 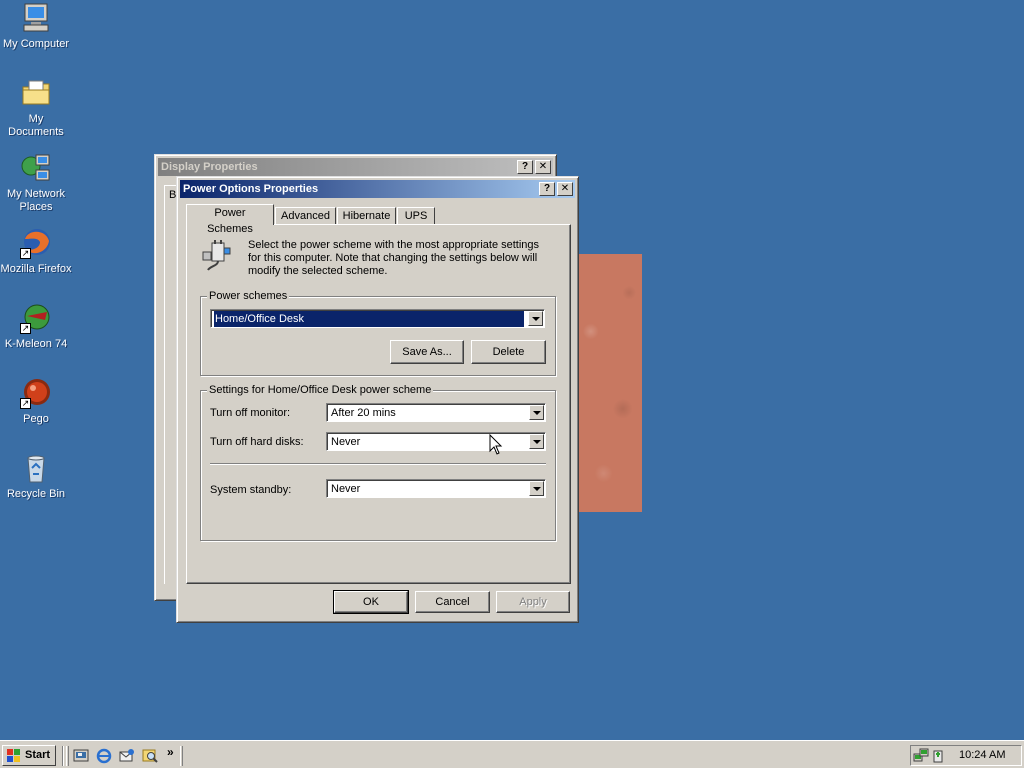 I want to click on start-label: Start, so click(x=38, y=755).